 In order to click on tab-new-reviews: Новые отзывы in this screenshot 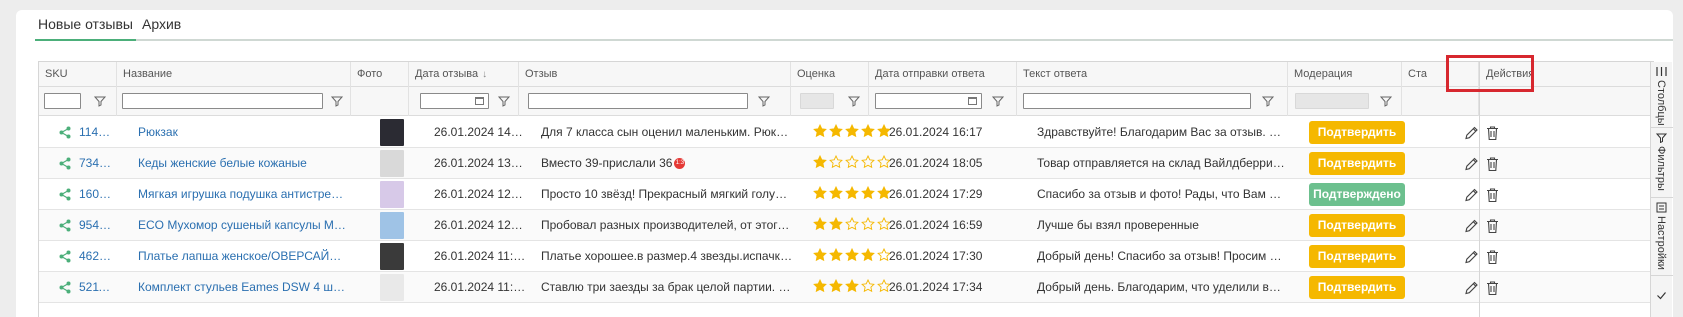, I will do `click(85, 25)`.